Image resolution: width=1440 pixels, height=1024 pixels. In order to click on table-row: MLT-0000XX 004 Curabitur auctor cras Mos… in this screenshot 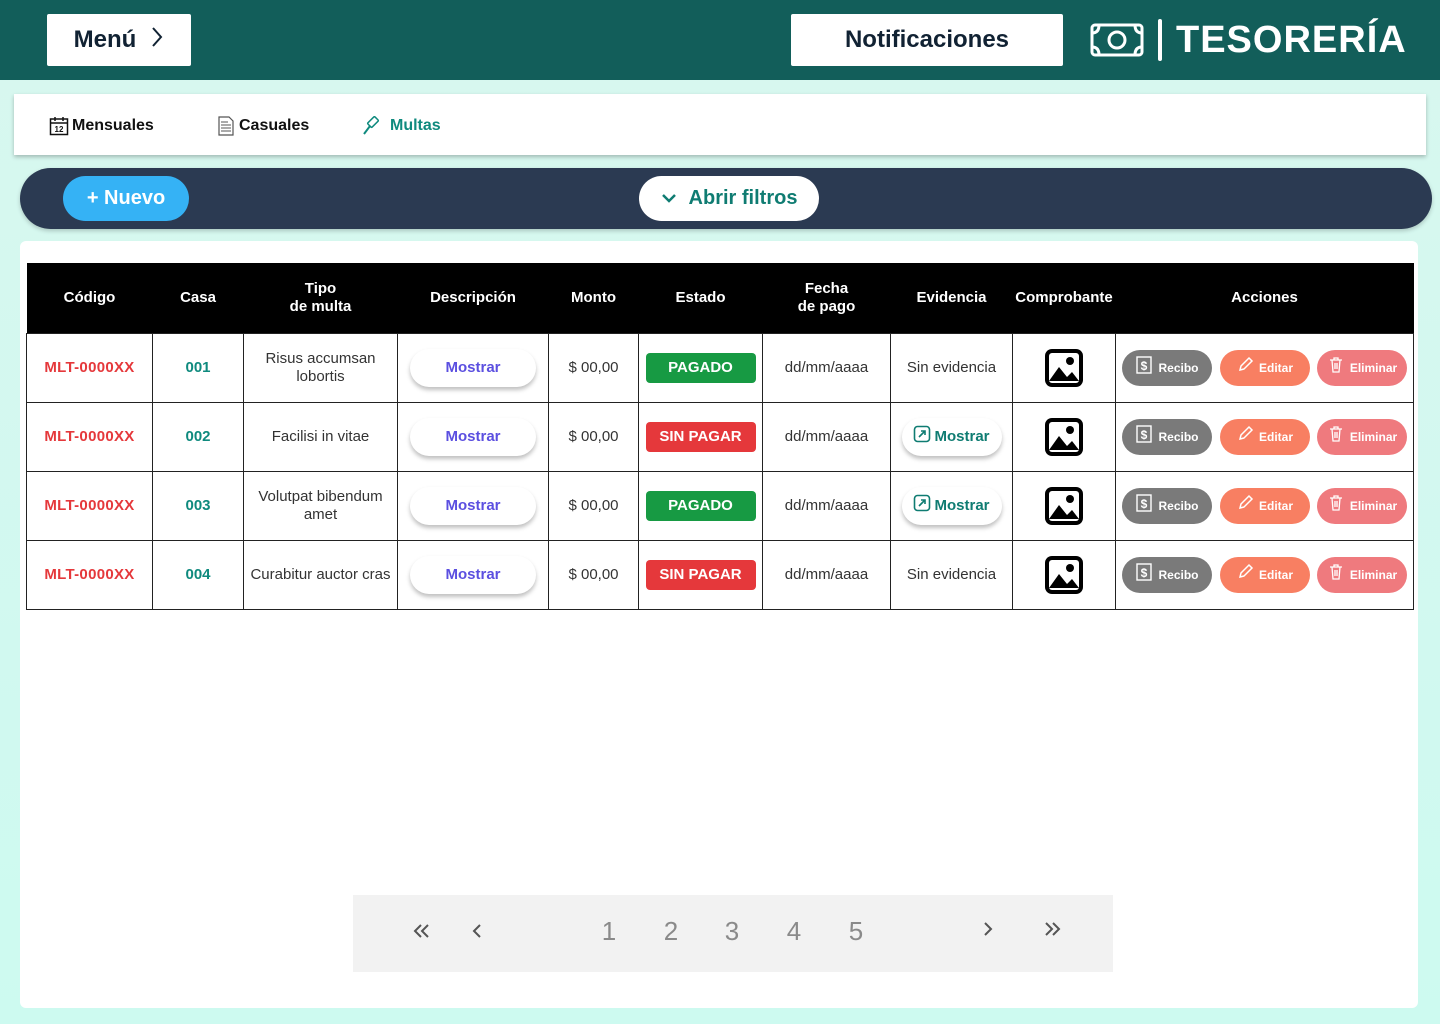, I will do `click(720, 574)`.